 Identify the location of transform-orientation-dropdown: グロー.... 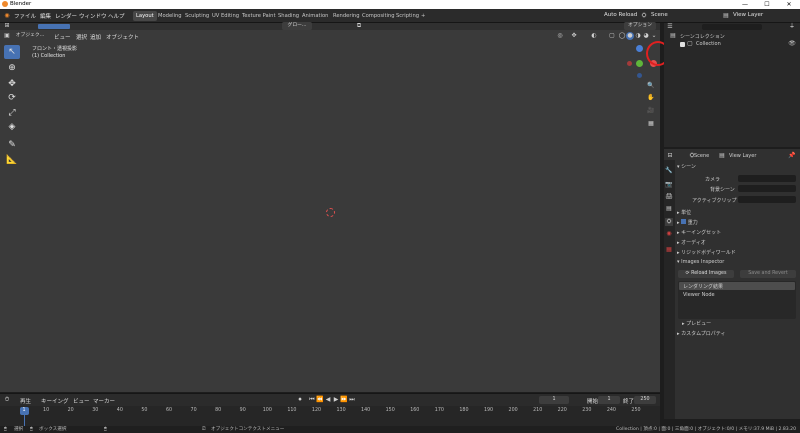
(297, 26).